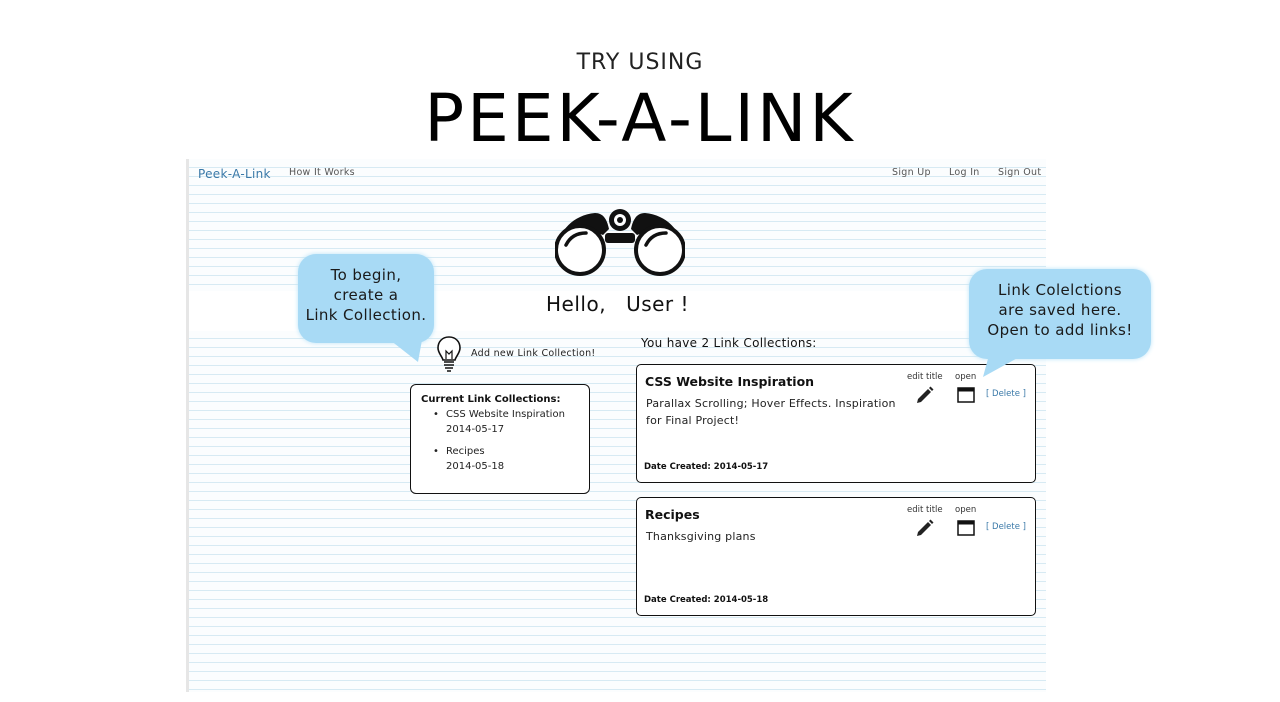 This screenshot has width=1280, height=702. I want to click on lightbulb-icon, so click(449, 354).